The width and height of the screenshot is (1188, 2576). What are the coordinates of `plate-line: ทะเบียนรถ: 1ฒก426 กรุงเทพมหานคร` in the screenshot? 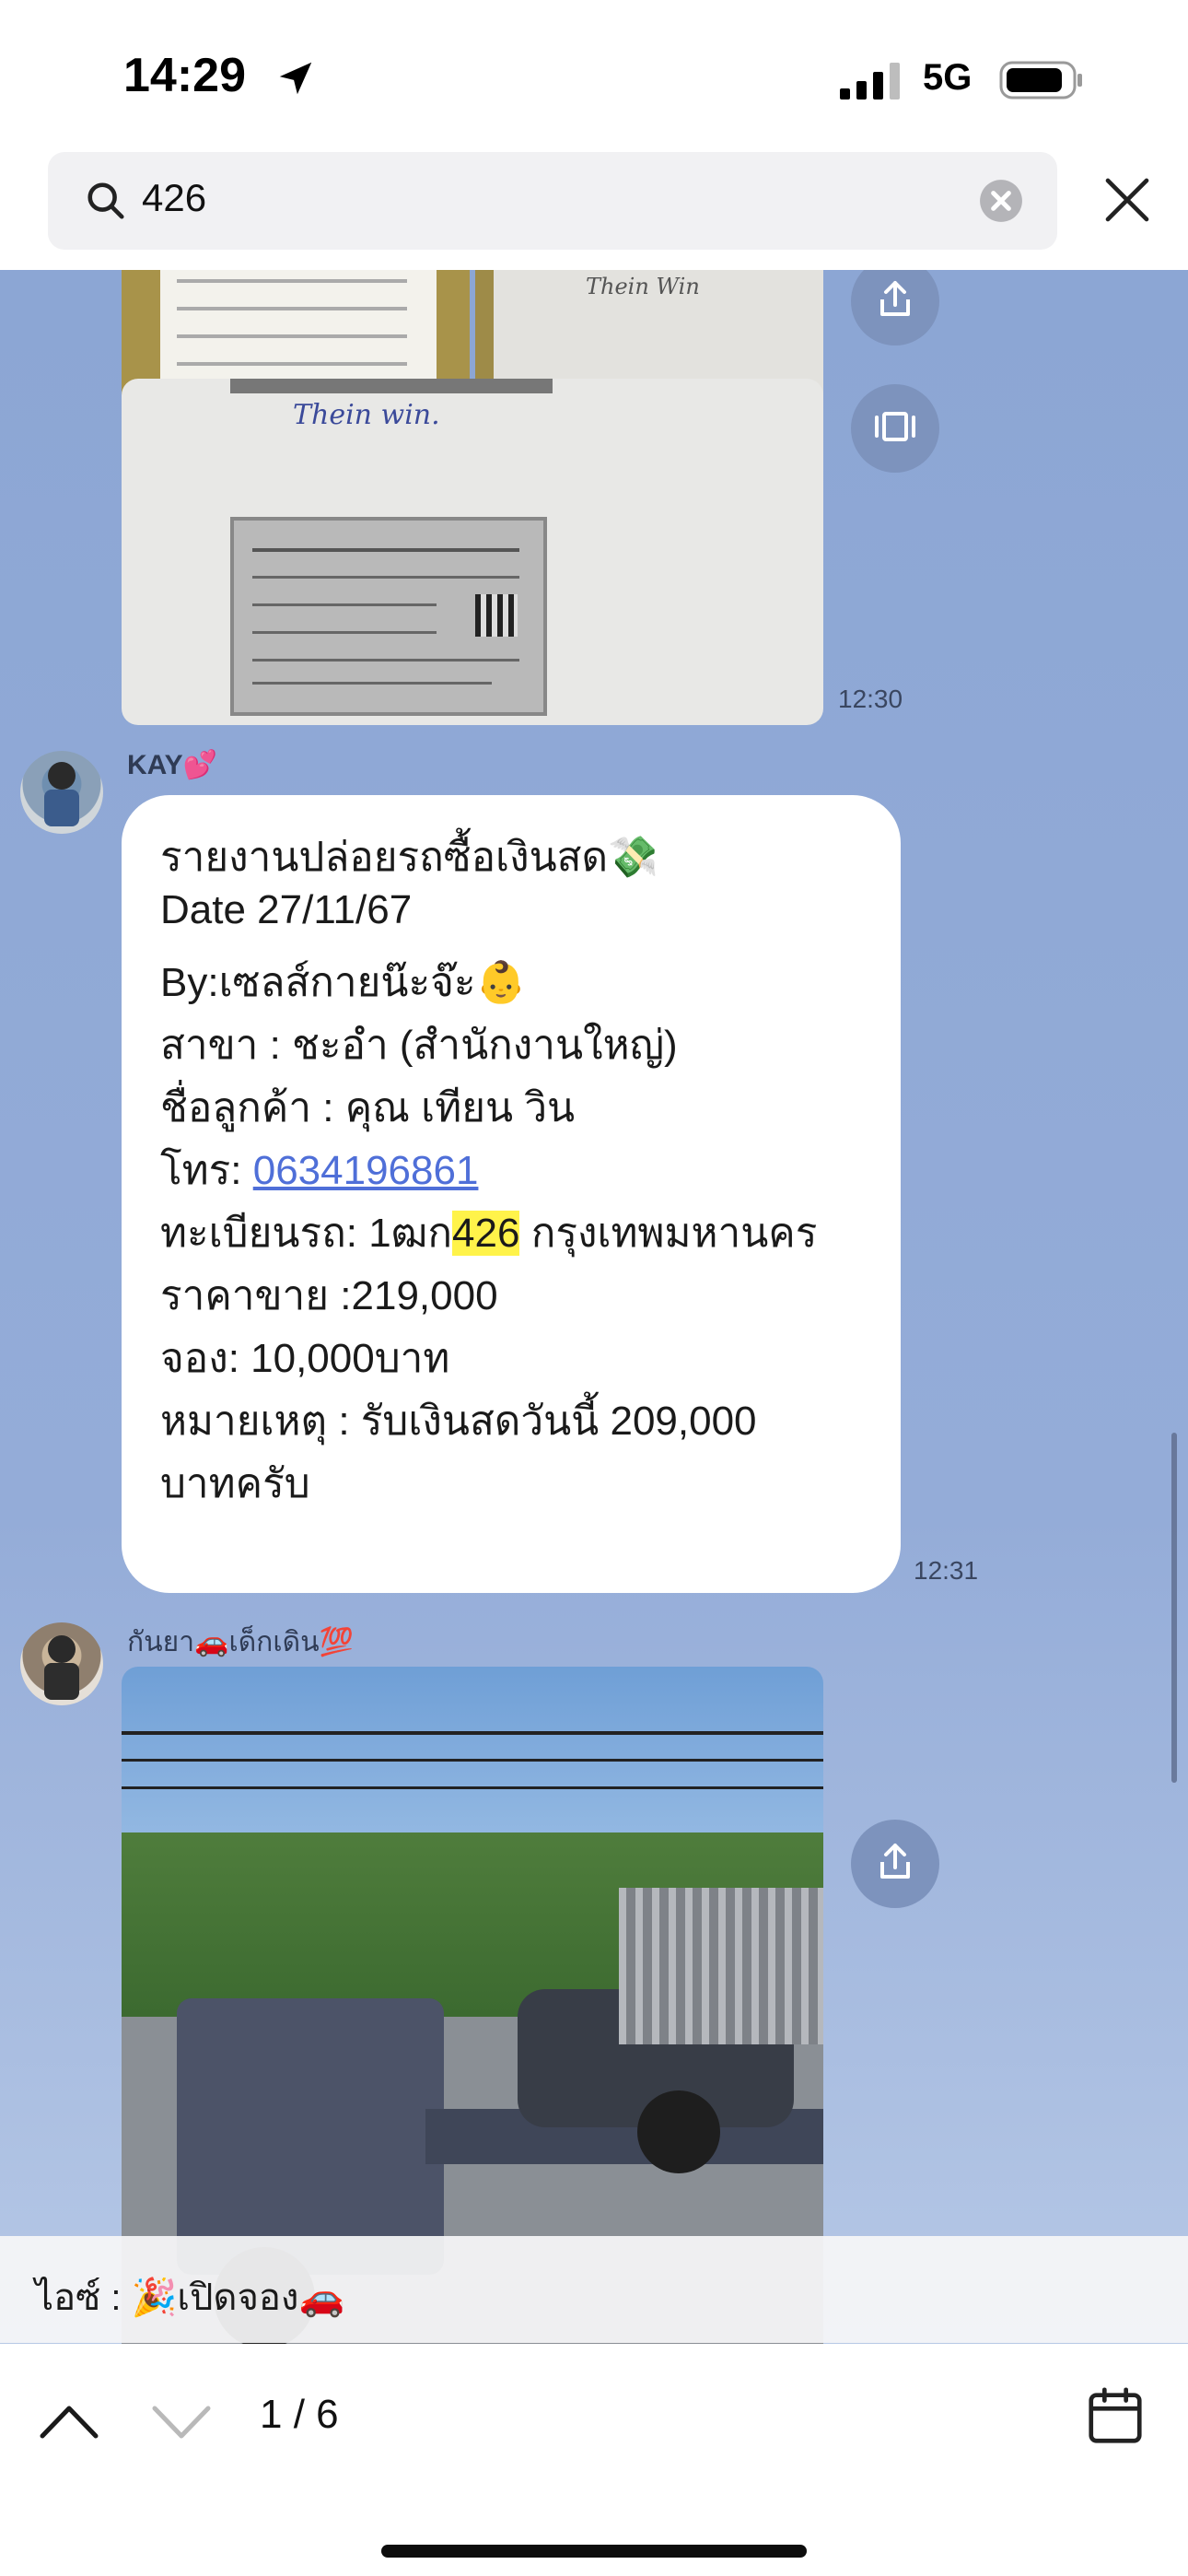 It's located at (488, 1232).